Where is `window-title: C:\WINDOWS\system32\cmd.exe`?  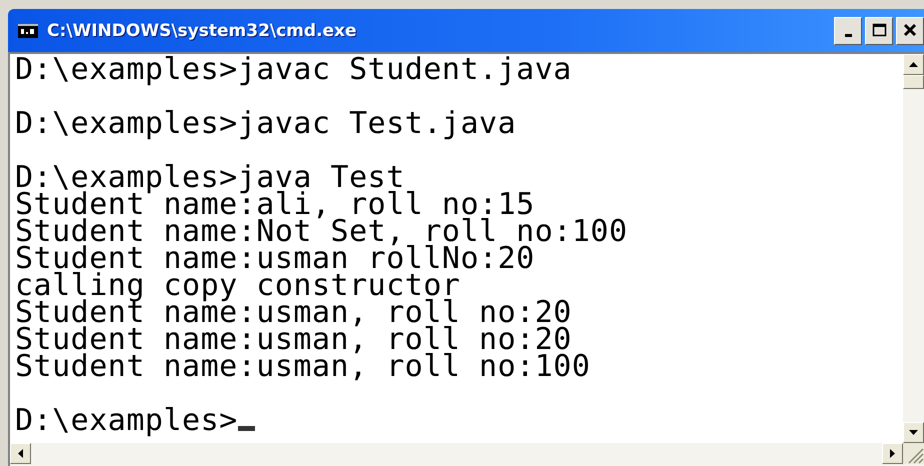
window-title: C:\WINDOWS\system32\cmd.exe is located at coordinates (202, 30).